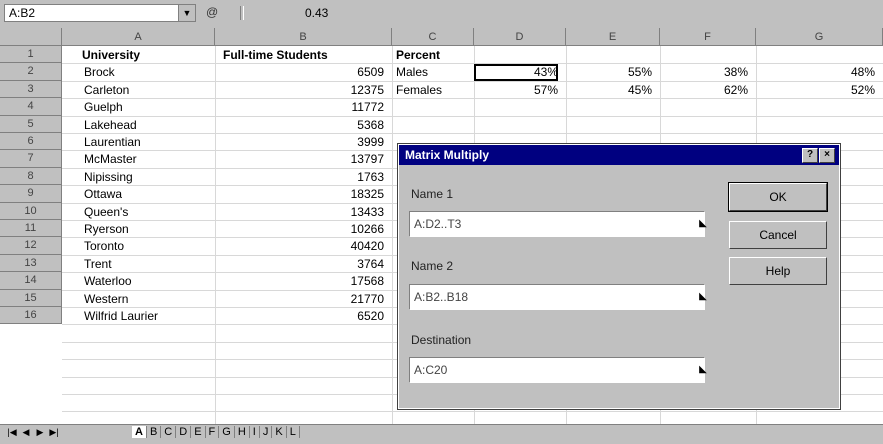  I want to click on column-header-b: B, so click(303, 37).